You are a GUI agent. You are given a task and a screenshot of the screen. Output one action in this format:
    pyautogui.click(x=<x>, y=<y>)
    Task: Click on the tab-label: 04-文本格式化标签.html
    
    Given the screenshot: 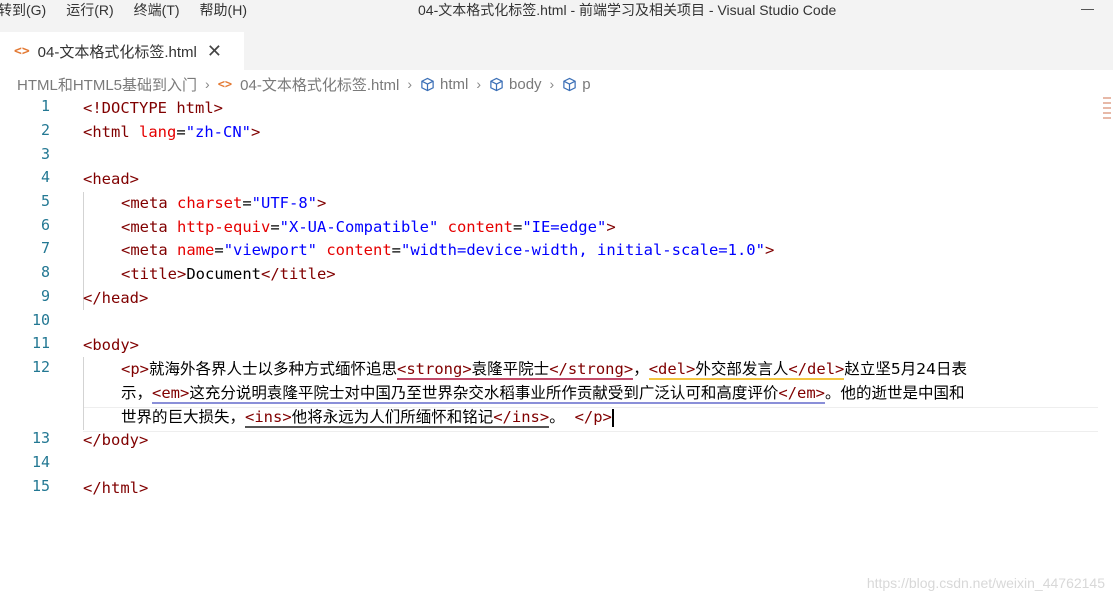 What is the action you would take?
    pyautogui.click(x=117, y=52)
    